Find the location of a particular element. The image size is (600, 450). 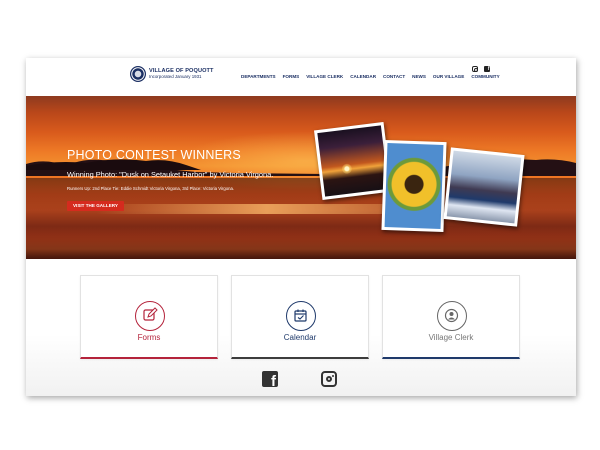

village-clerk-card: Village Clerk is located at coordinates (451, 317).